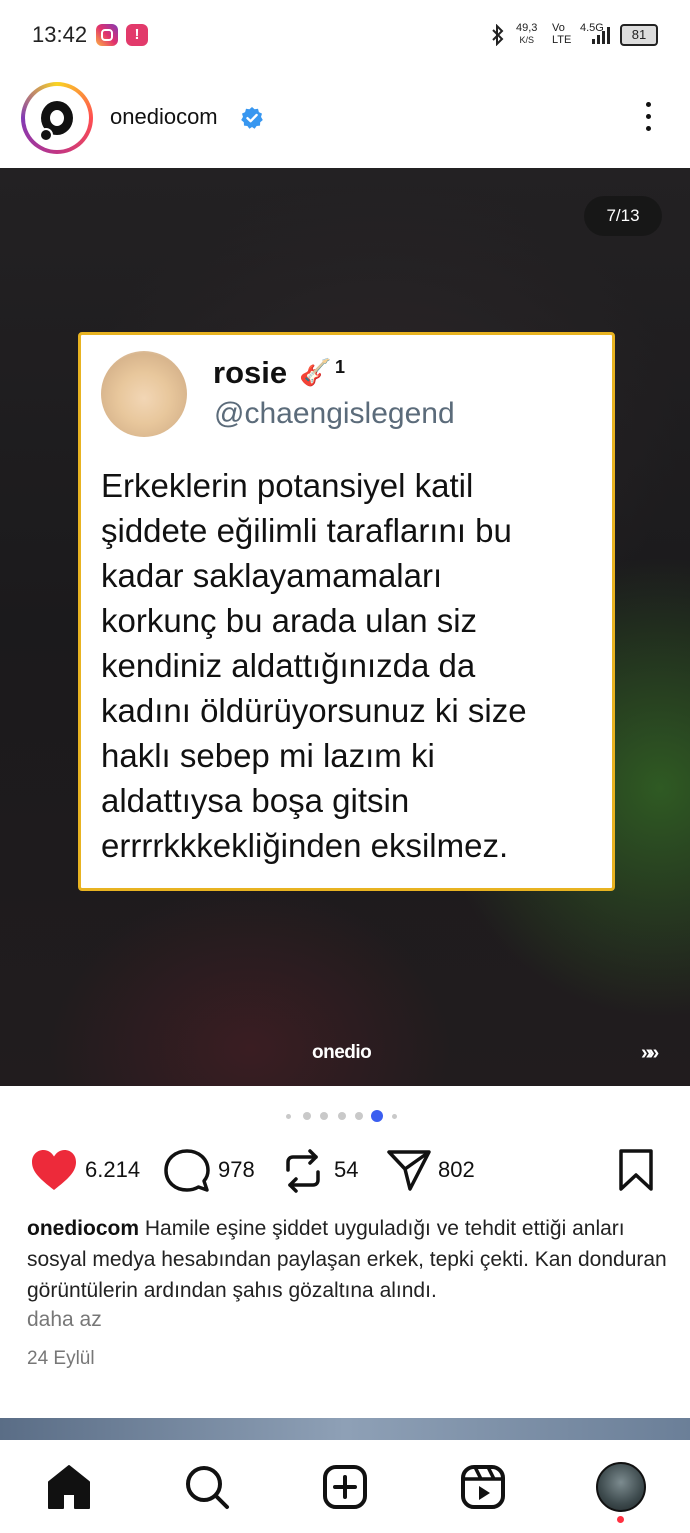 This screenshot has width=690, height=1533. I want to click on volte-indicator: Vo LTE, so click(562, 34).